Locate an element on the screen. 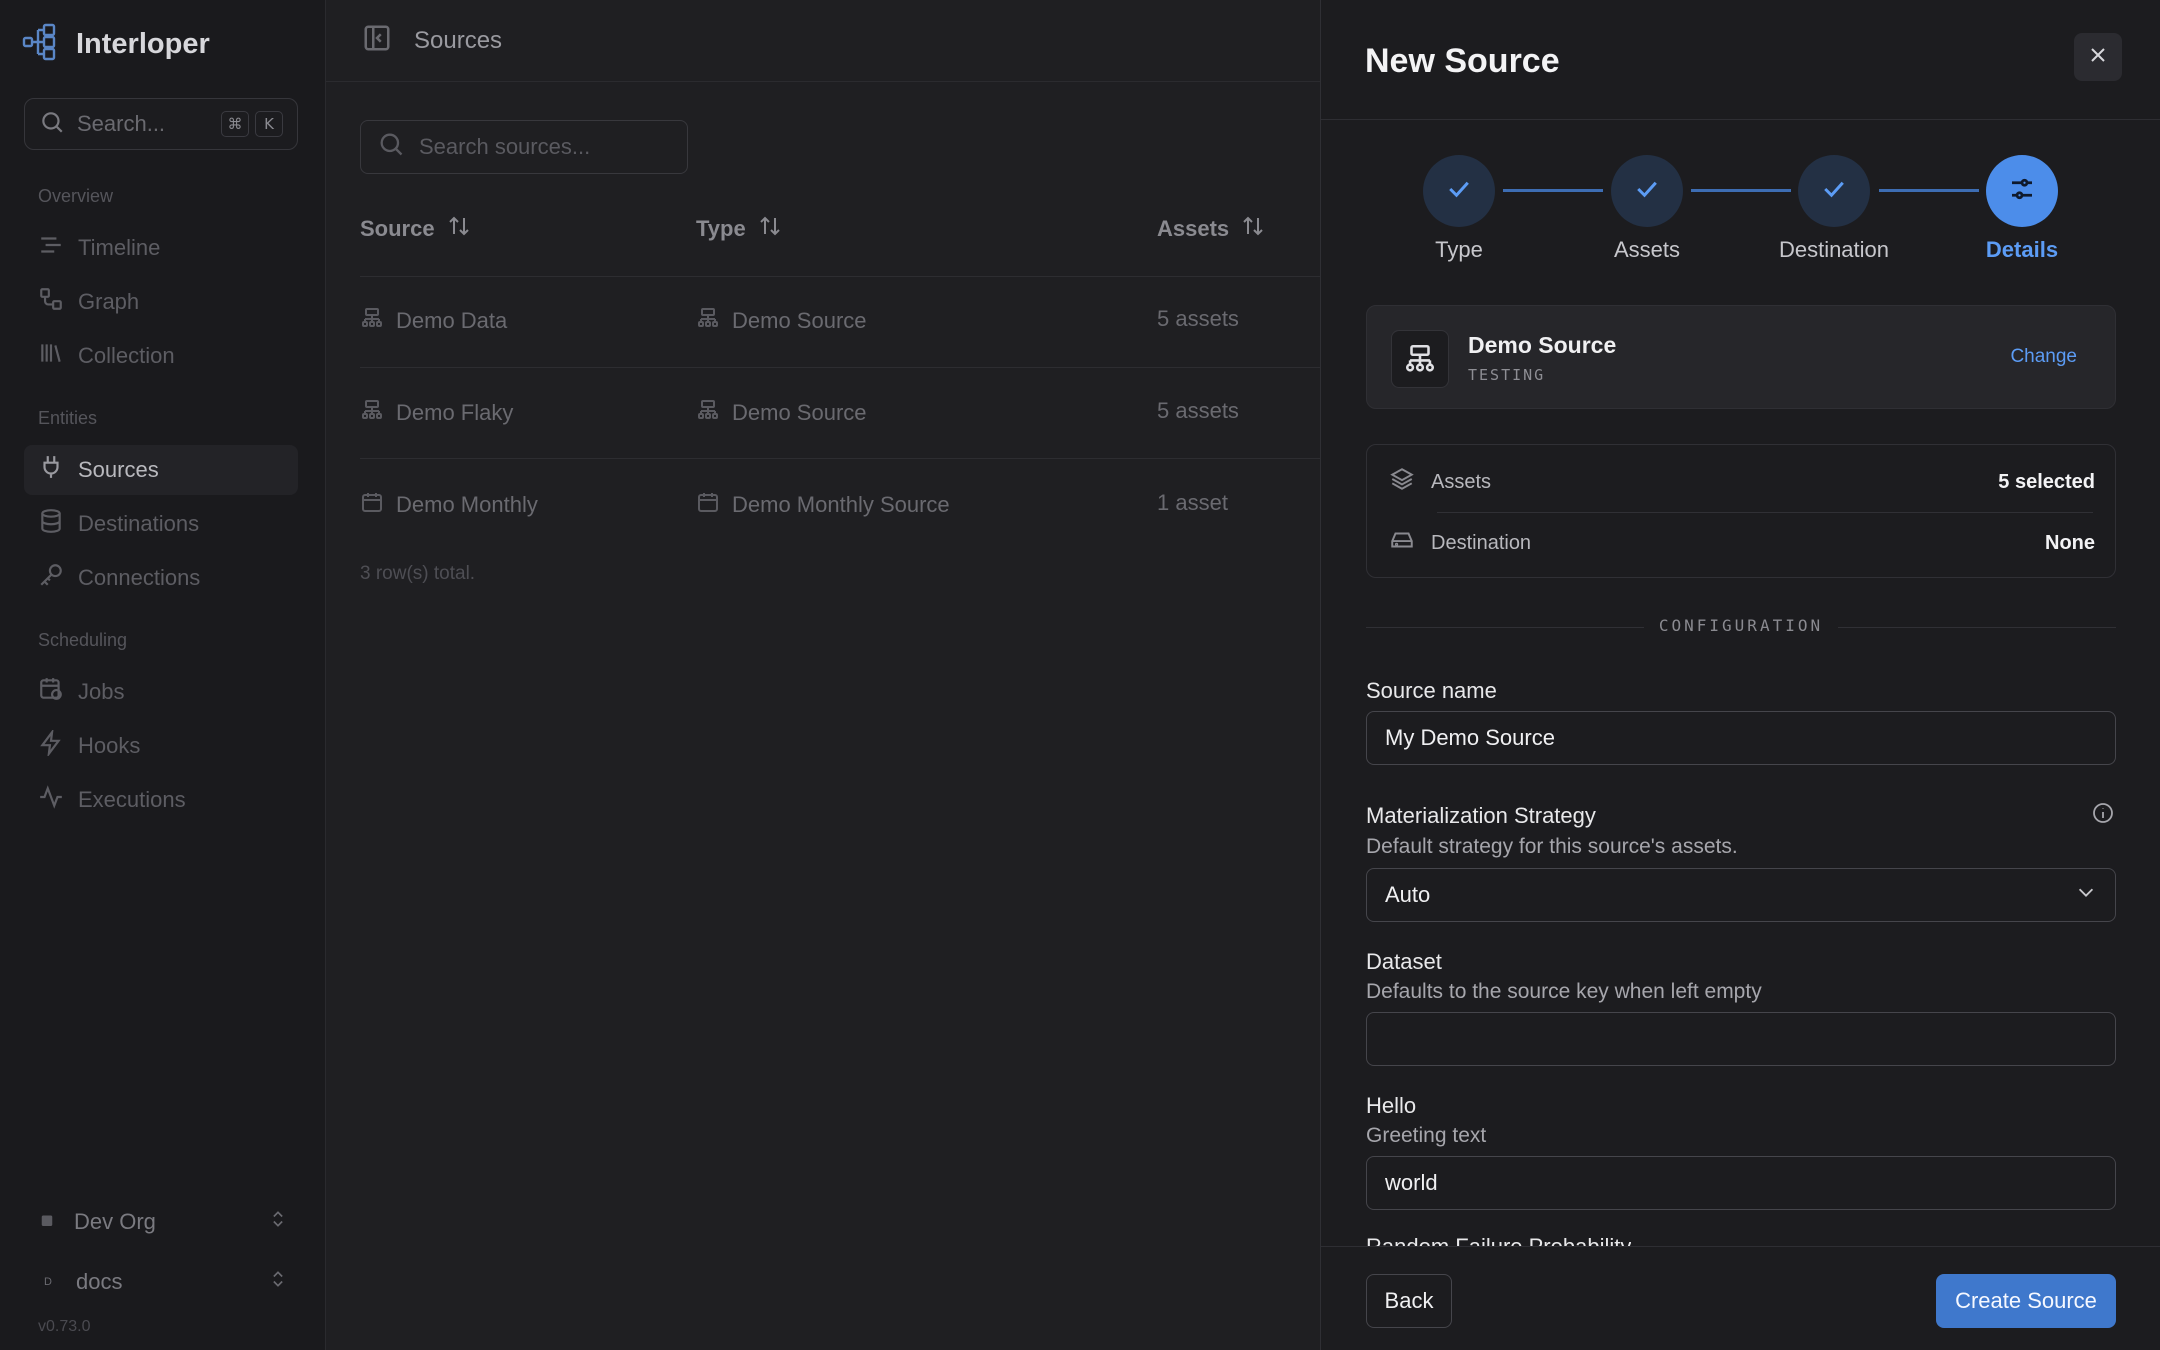 The height and width of the screenshot is (1350, 2160). sidebar-item-executions: Executions is located at coordinates (161, 800).